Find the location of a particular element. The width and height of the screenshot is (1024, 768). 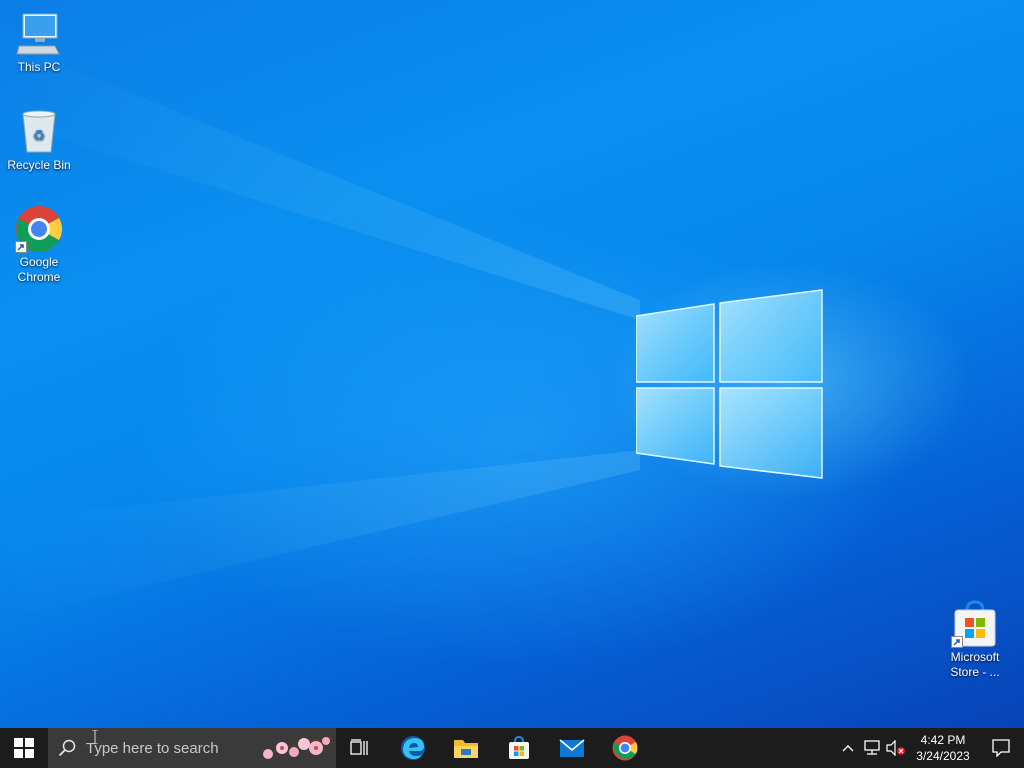

store-icon is located at coordinates (519, 747).